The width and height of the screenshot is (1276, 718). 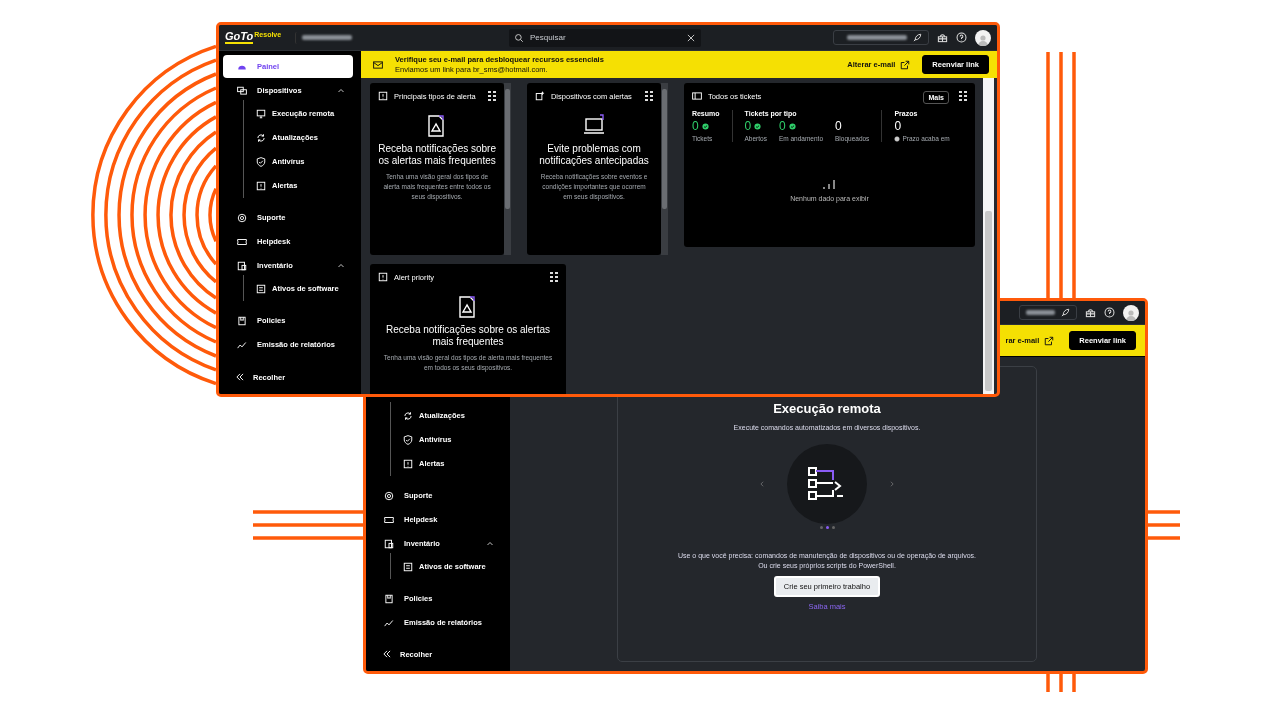 What do you see at coordinates (242, 90) in the screenshot?
I see `monitors-icon` at bounding box center [242, 90].